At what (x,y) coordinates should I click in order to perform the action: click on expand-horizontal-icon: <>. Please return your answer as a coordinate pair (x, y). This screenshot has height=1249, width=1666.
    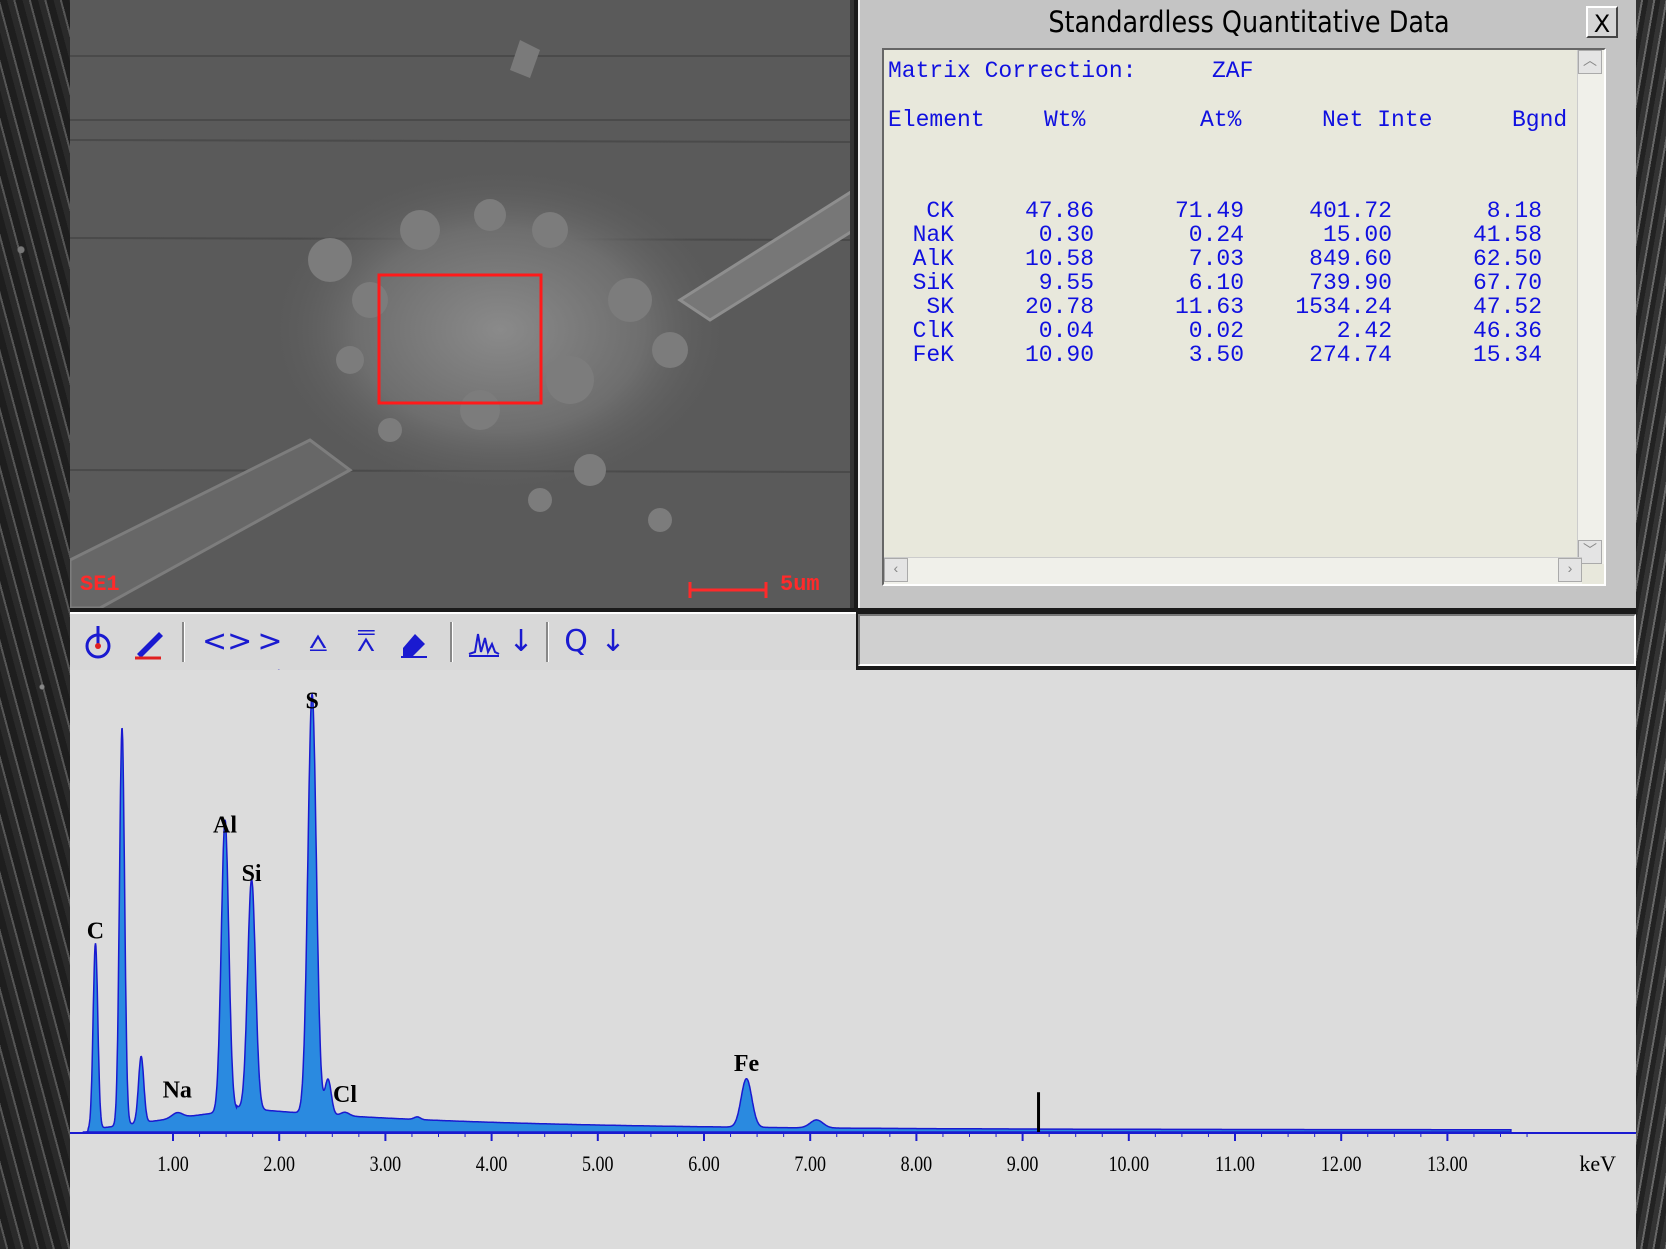
    Looking at the image, I should click on (227, 642).